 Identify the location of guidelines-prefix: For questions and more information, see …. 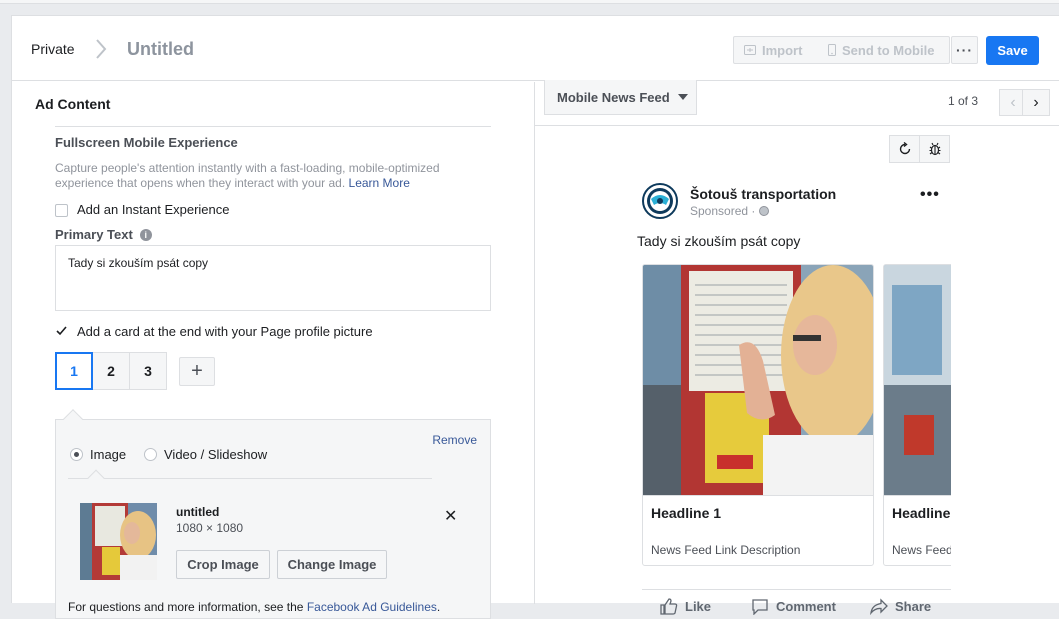
(186, 607).